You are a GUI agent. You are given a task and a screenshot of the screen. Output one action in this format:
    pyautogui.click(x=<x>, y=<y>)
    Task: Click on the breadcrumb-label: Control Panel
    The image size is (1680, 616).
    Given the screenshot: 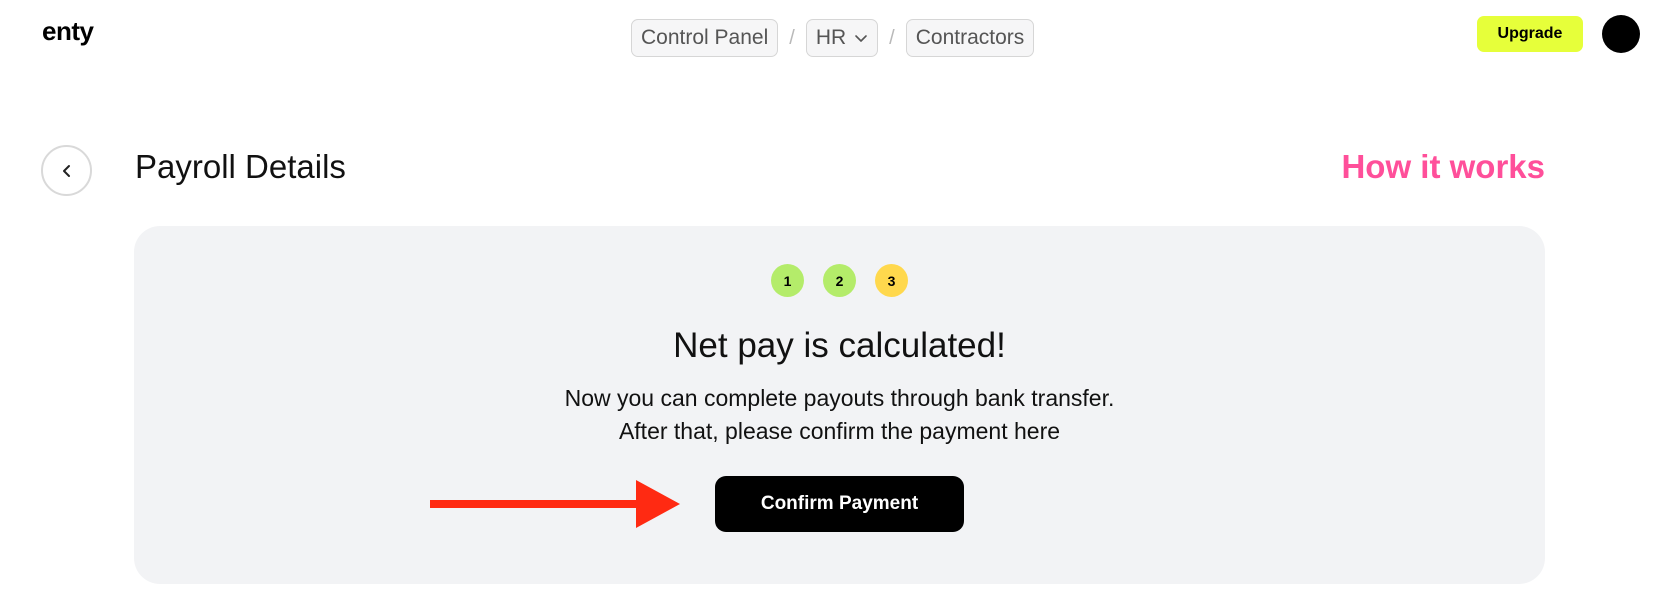 What is the action you would take?
    pyautogui.click(x=705, y=37)
    